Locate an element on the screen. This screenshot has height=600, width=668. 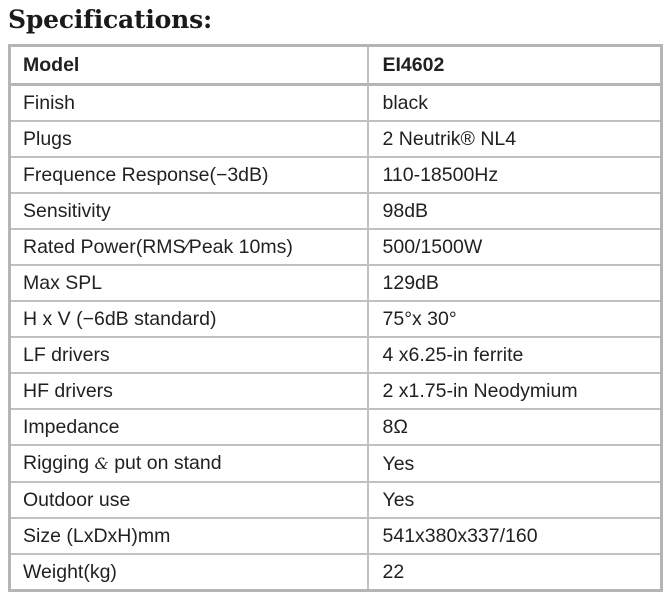
table-row: Size (LxDxH)mm 541x380x337/160 is located at coordinates (335, 536).